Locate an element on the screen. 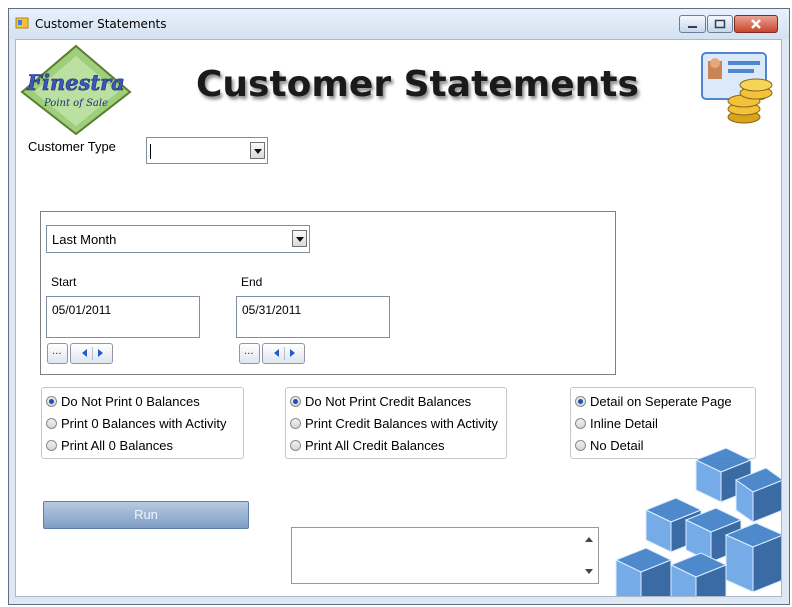  end-date-picker-button is located at coordinates (249, 353).